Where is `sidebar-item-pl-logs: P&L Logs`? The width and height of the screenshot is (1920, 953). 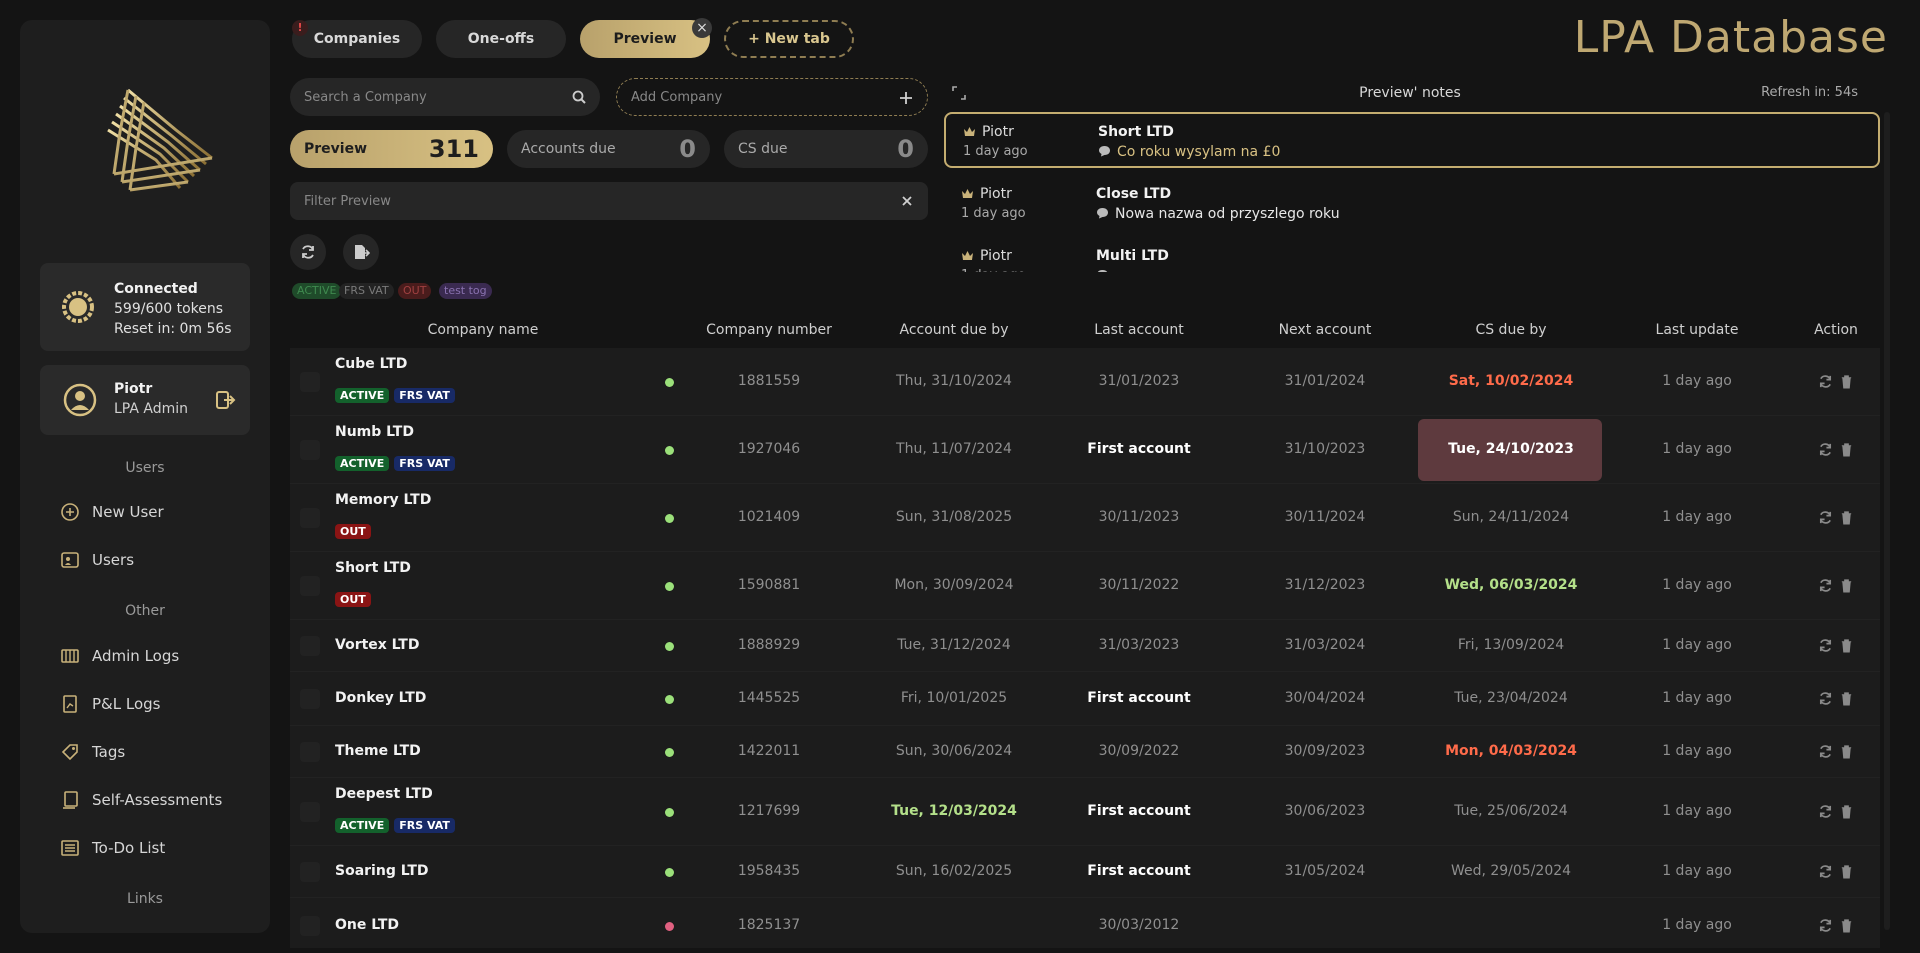 sidebar-item-pl-logs: P&L Logs is located at coordinates (110, 704).